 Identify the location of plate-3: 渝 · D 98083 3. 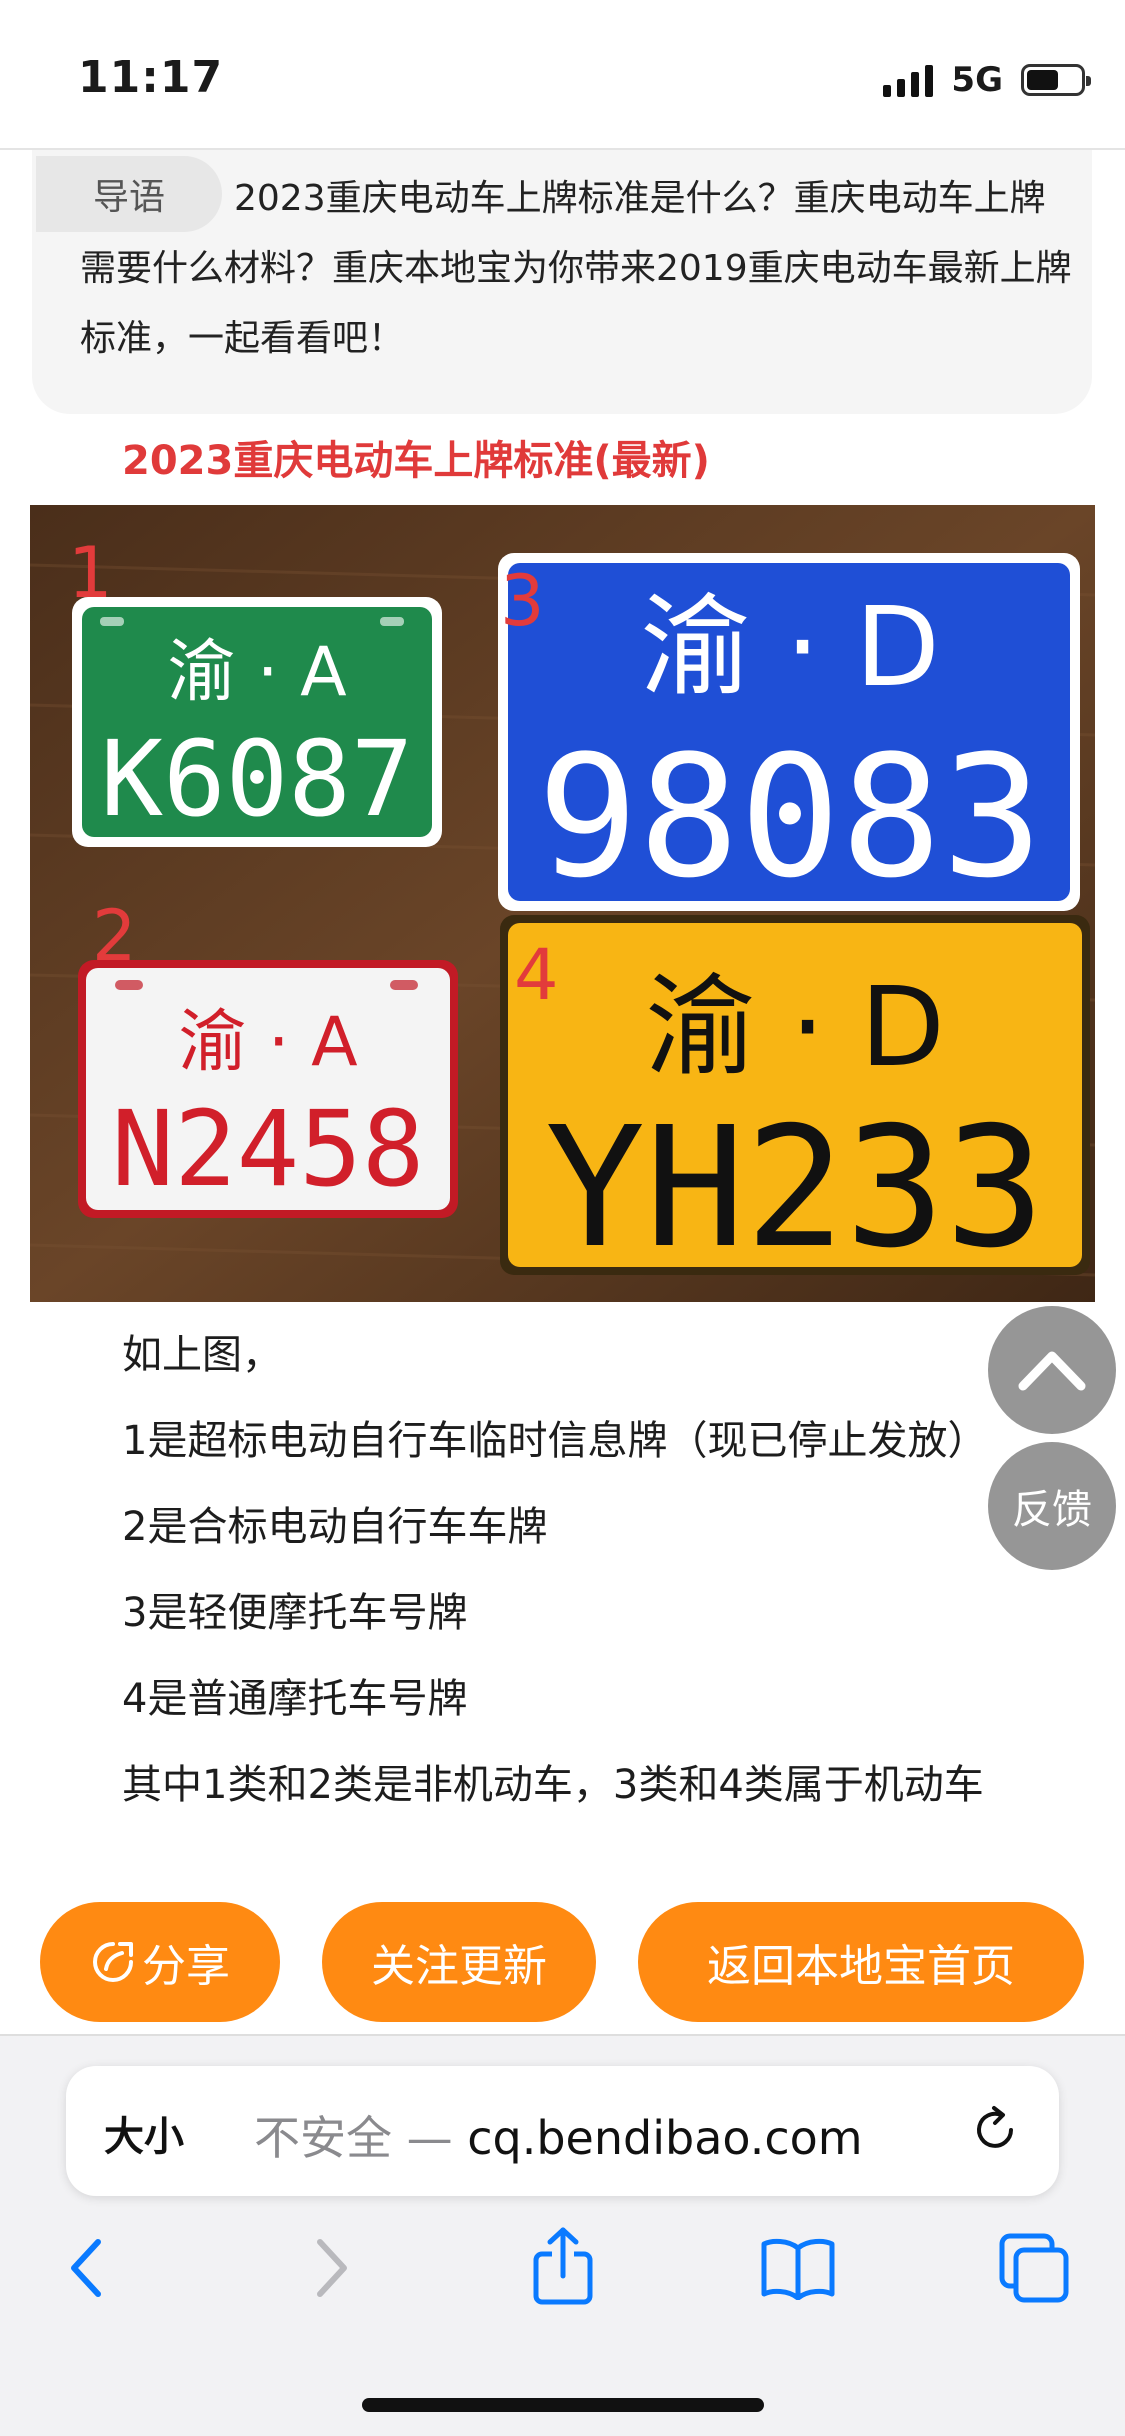
(789, 734).